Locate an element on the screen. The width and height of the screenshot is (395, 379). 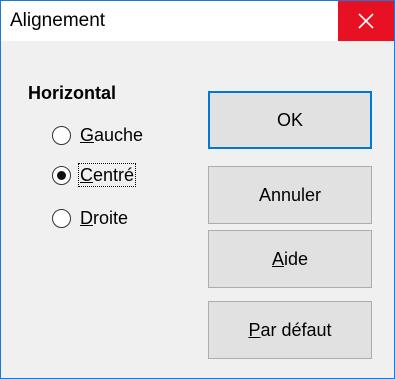
radio-left-indicator is located at coordinates (61, 135).